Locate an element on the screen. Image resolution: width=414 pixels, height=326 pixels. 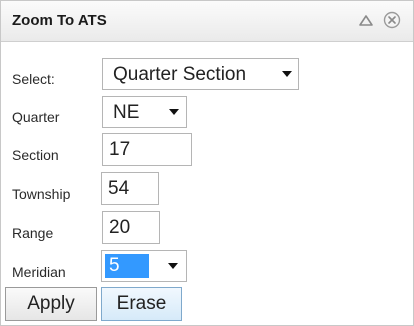
township-label: Township is located at coordinates (41, 194).